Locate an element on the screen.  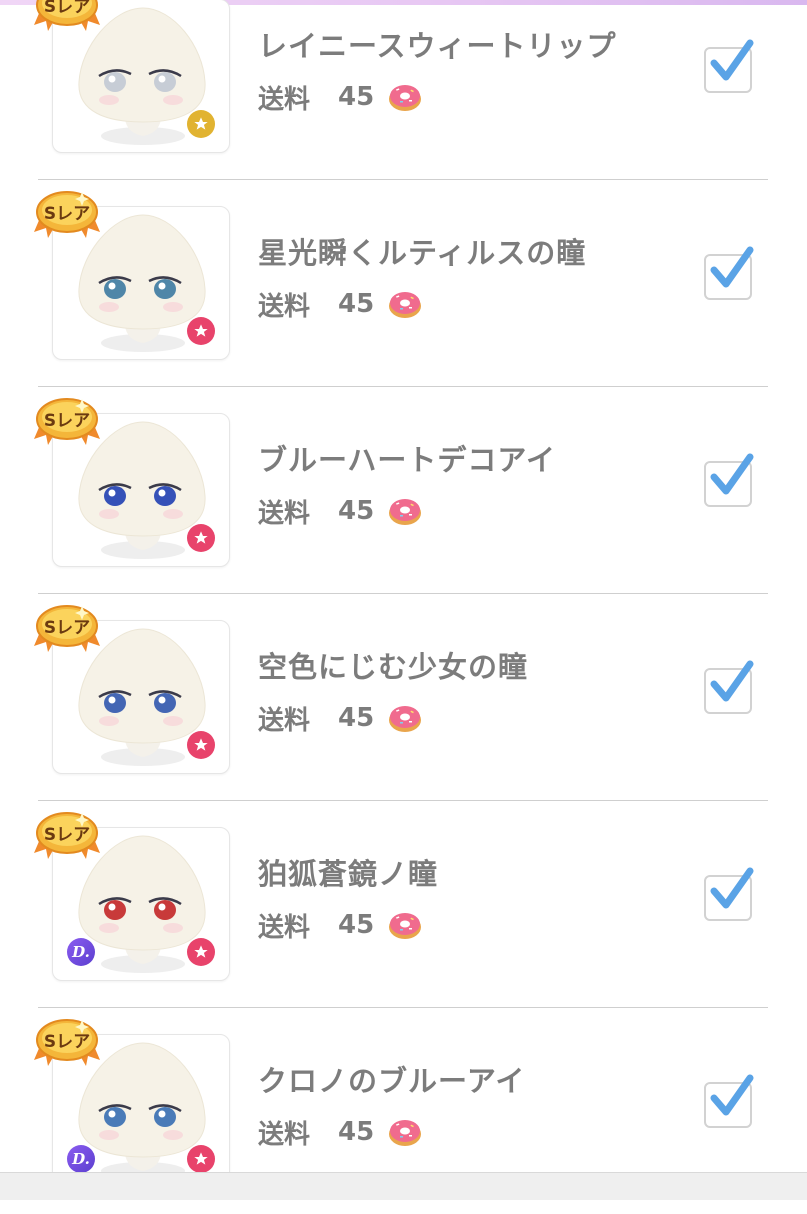
item-name: レイニースウィートリップ is located at coordinates (437, 46).